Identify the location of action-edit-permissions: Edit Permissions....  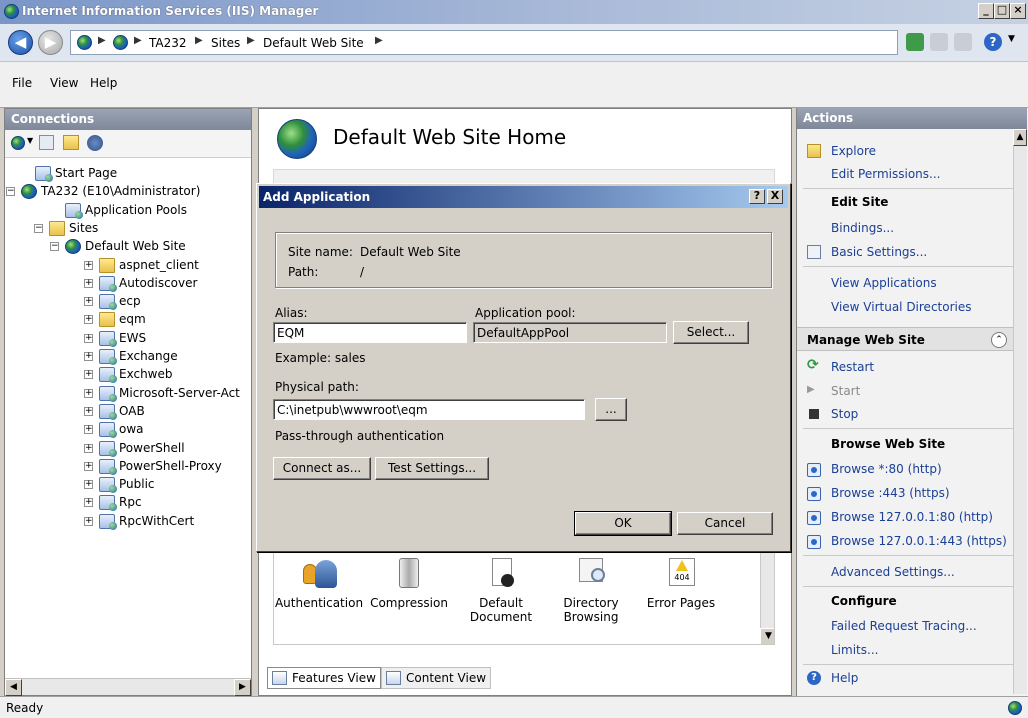
(885, 174).